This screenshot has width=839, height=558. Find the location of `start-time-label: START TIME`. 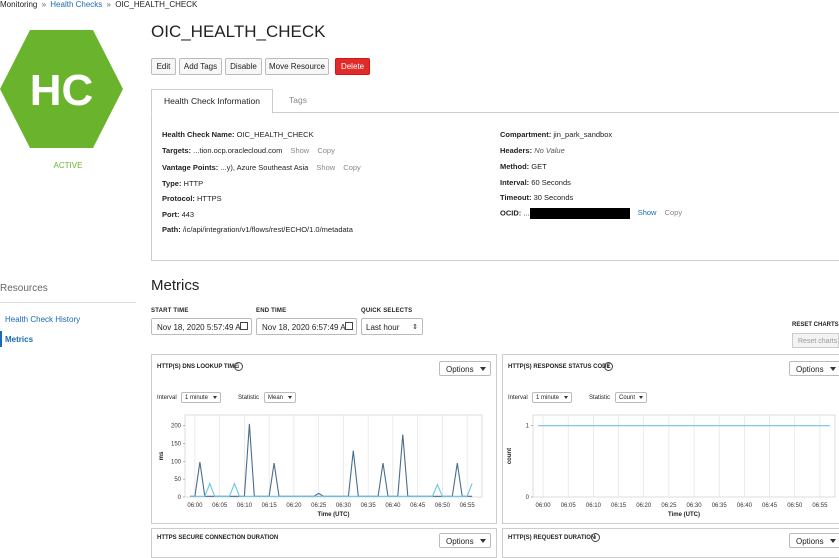

start-time-label: START TIME is located at coordinates (170, 311).